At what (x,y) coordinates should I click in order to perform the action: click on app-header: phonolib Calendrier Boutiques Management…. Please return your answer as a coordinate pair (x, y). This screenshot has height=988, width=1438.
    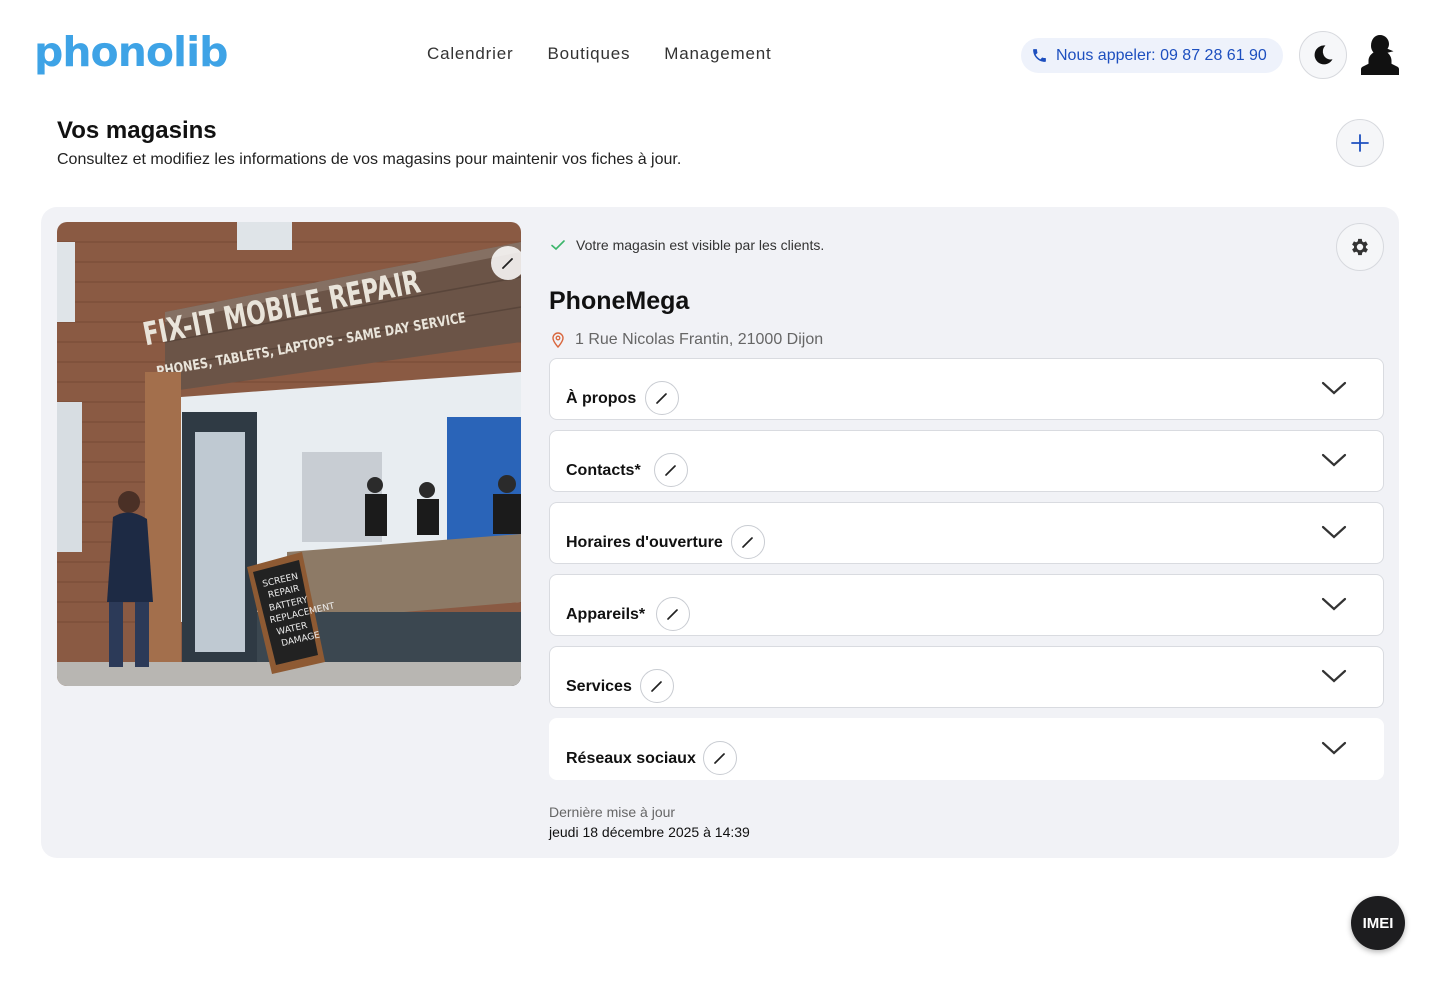
    Looking at the image, I should click on (719, 55).